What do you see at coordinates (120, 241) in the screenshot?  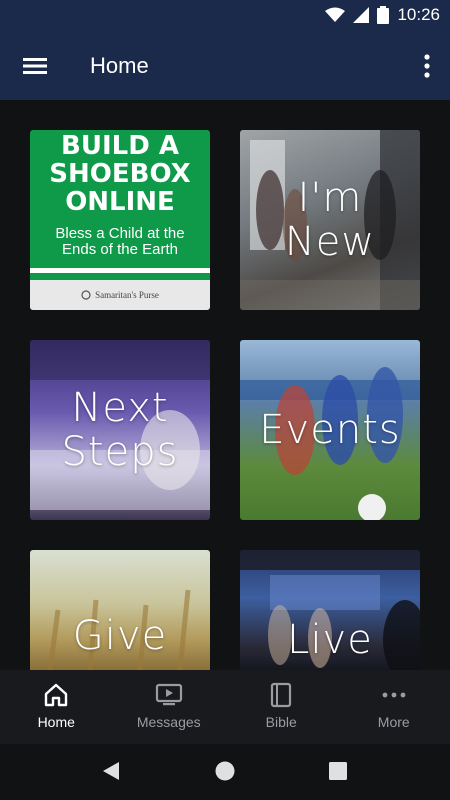 I see `shoebox-subtitle: Bless a Child at the Ends of the Earth` at bounding box center [120, 241].